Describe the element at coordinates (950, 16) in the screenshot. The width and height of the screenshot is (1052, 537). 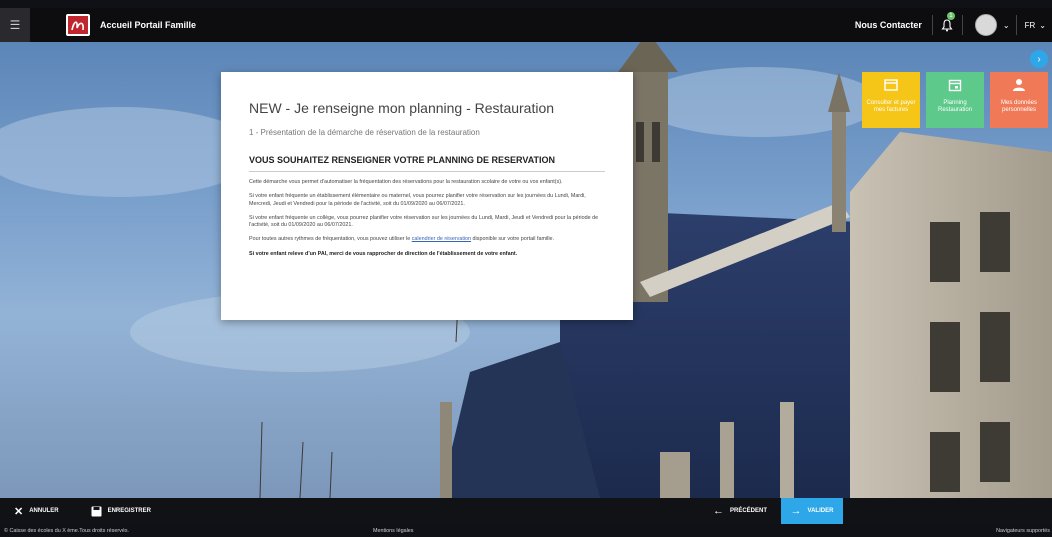
I see `notification-badge: 1` at that location.